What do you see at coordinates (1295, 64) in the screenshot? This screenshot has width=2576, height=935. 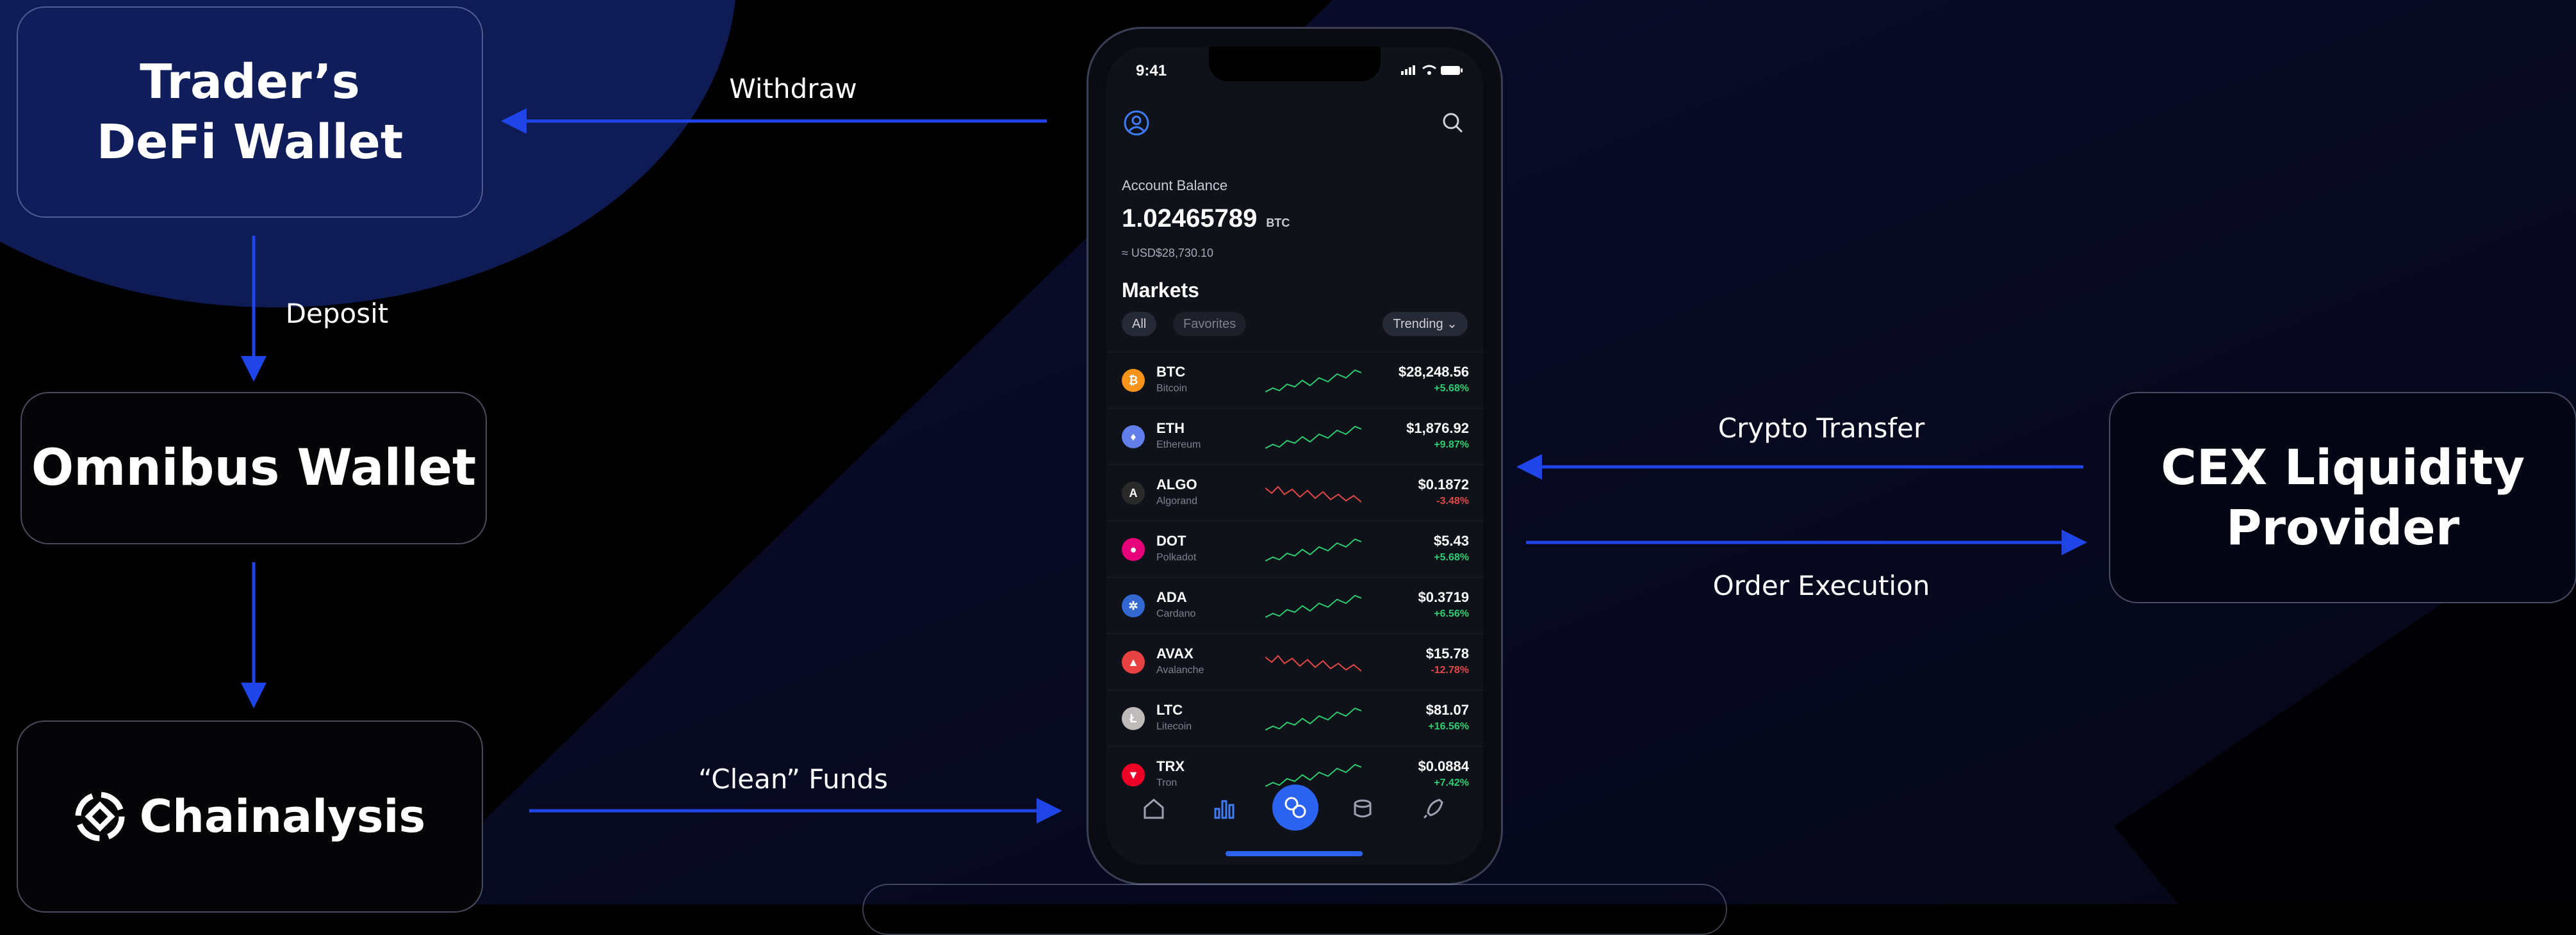 I see `phone-notch` at bounding box center [1295, 64].